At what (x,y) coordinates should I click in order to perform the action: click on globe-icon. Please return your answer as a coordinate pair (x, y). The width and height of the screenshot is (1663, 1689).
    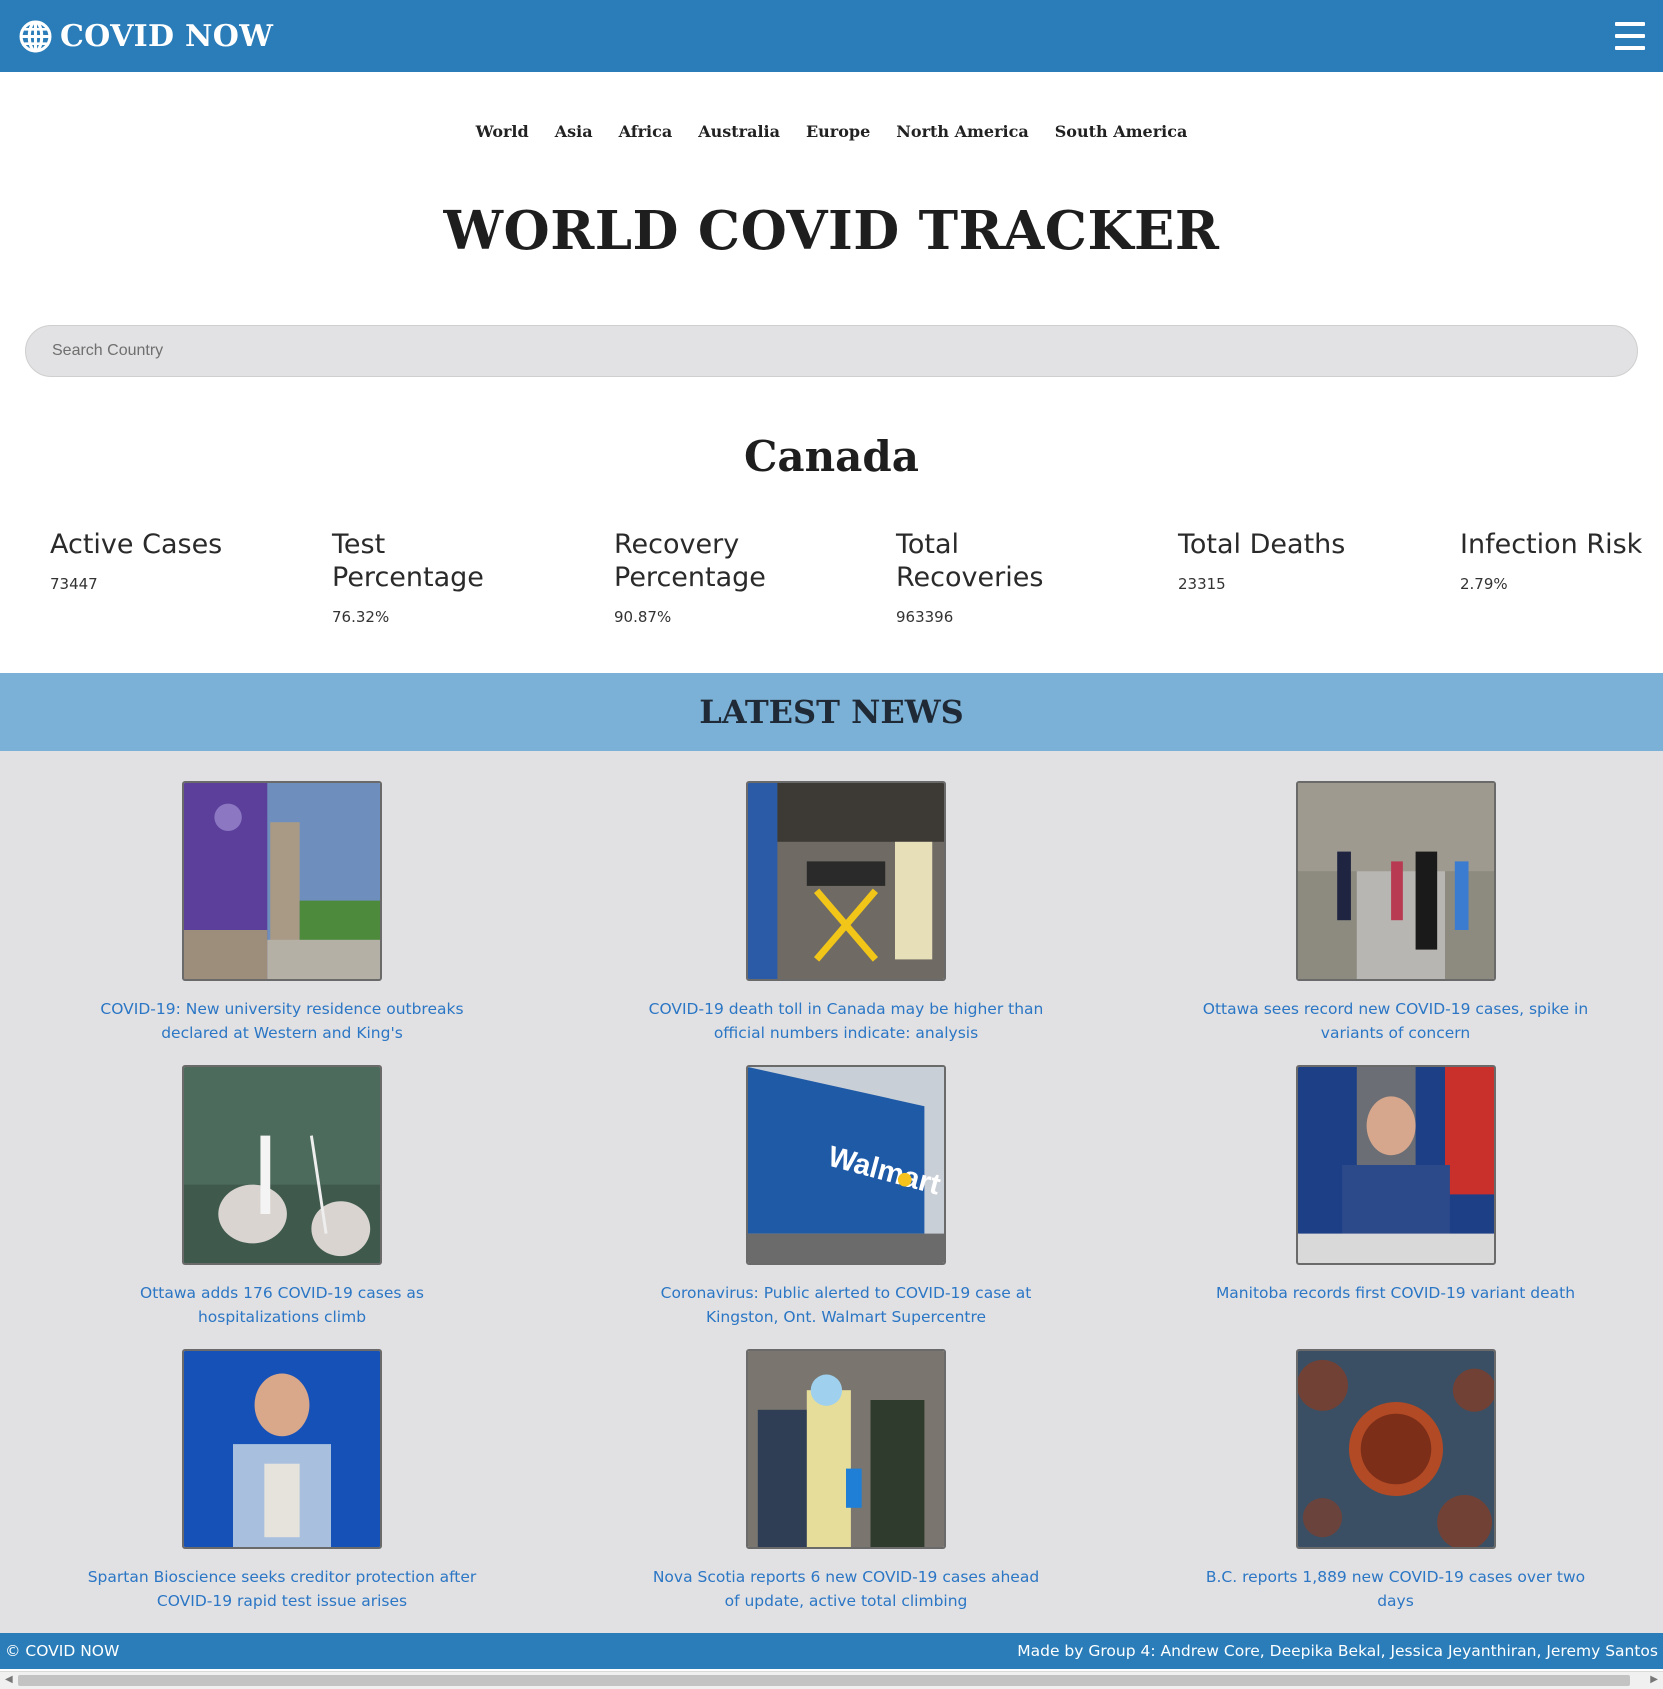
    Looking at the image, I should click on (35, 36).